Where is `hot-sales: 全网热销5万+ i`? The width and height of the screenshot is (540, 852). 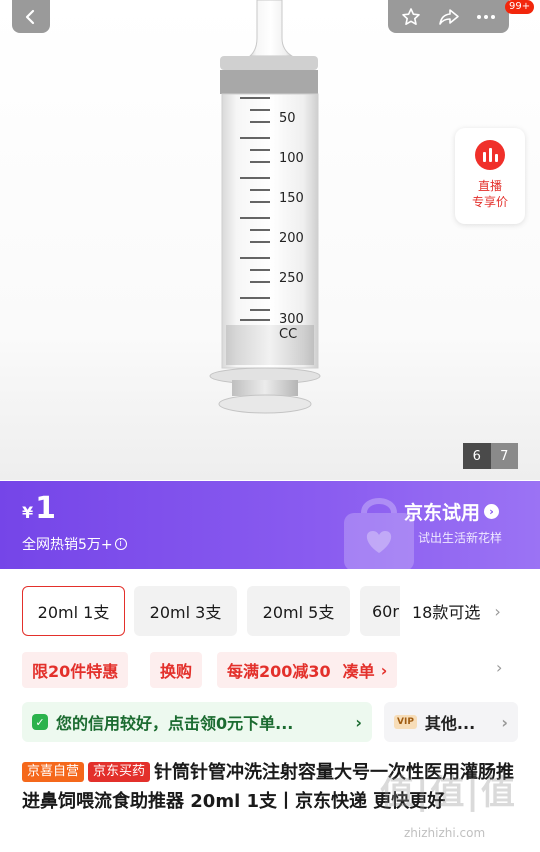
hot-sales: 全网热销5万+ i is located at coordinates (74, 544).